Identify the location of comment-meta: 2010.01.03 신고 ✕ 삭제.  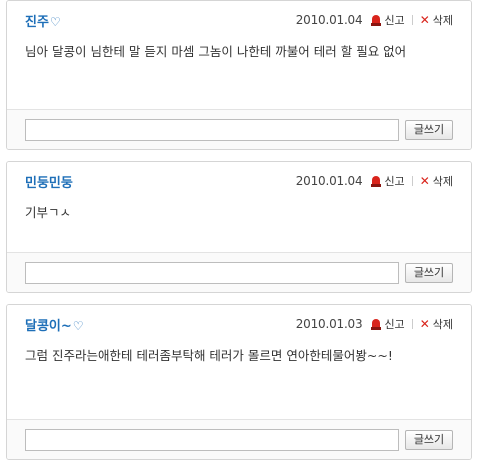
(374, 324).